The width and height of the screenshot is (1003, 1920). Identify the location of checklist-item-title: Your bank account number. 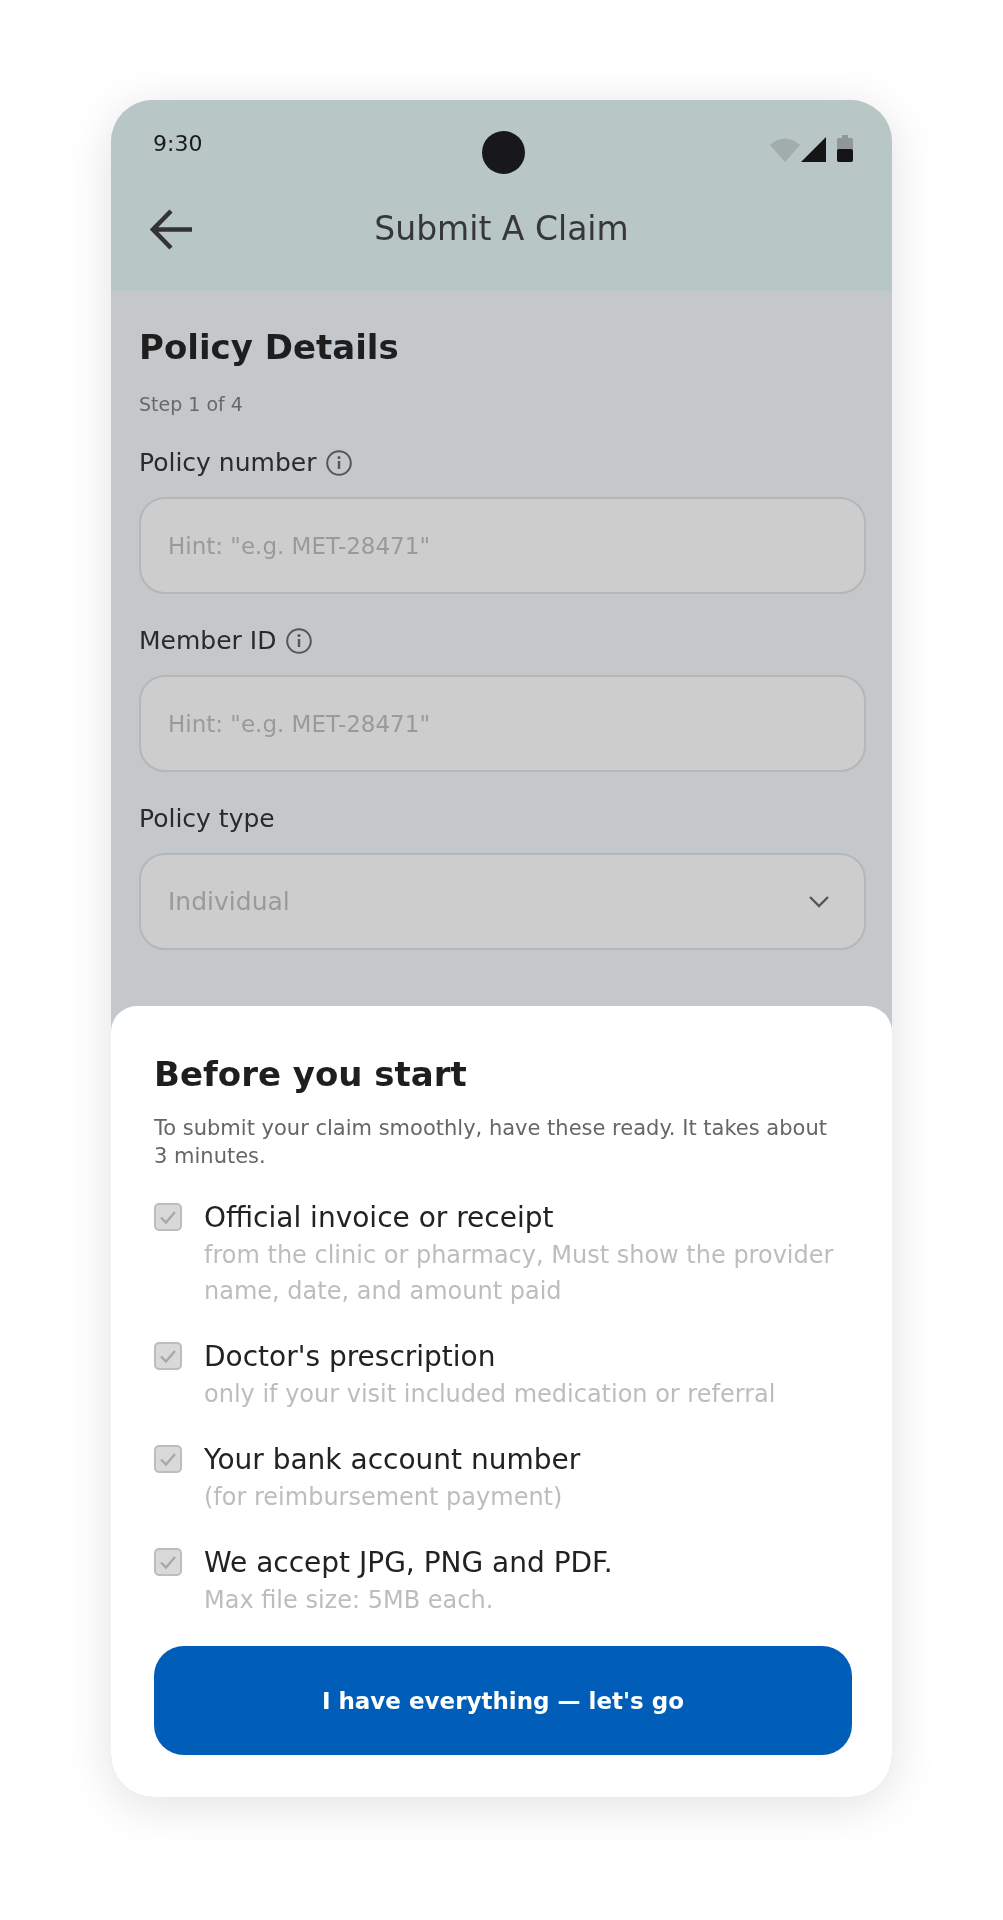
(393, 1460).